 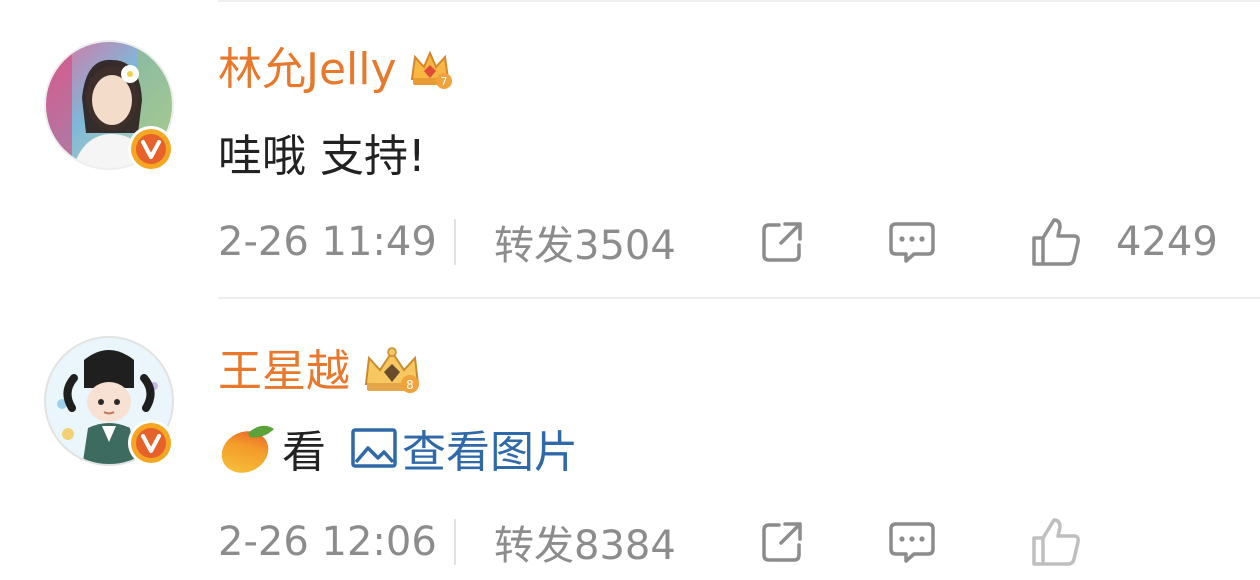 I want to click on timestamp: 2-26 11:49, so click(x=327, y=242).